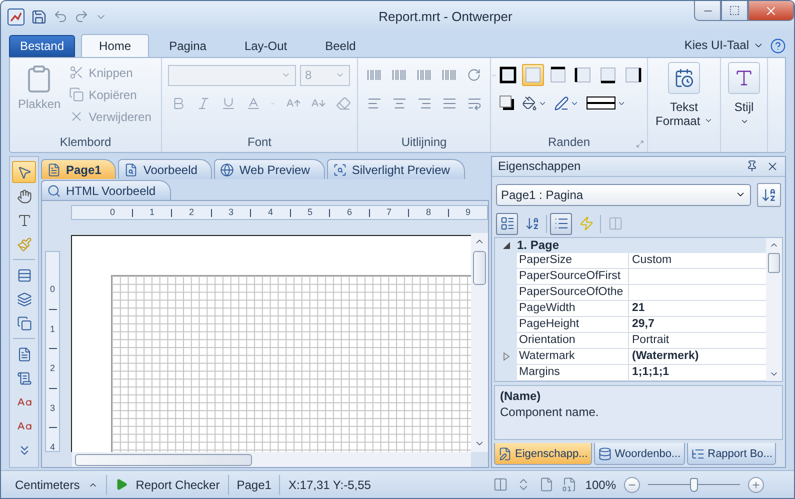 The image size is (795, 499). Describe the element at coordinates (540, 166) in the screenshot. I see `panel-title: Eigenschappen` at that location.